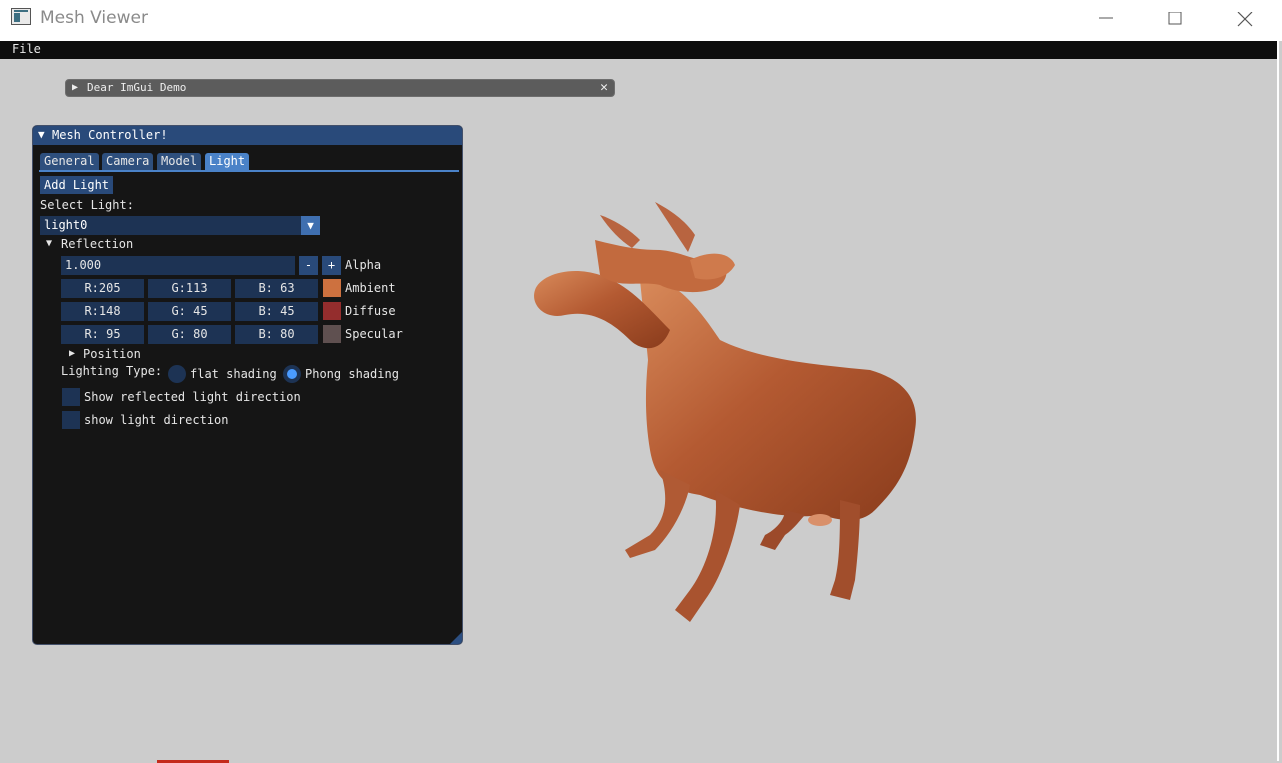 Image resolution: width=1282 pixels, height=763 pixels. Describe the element at coordinates (102, 334) in the screenshot. I see `specular-r-input: R: 95` at that location.